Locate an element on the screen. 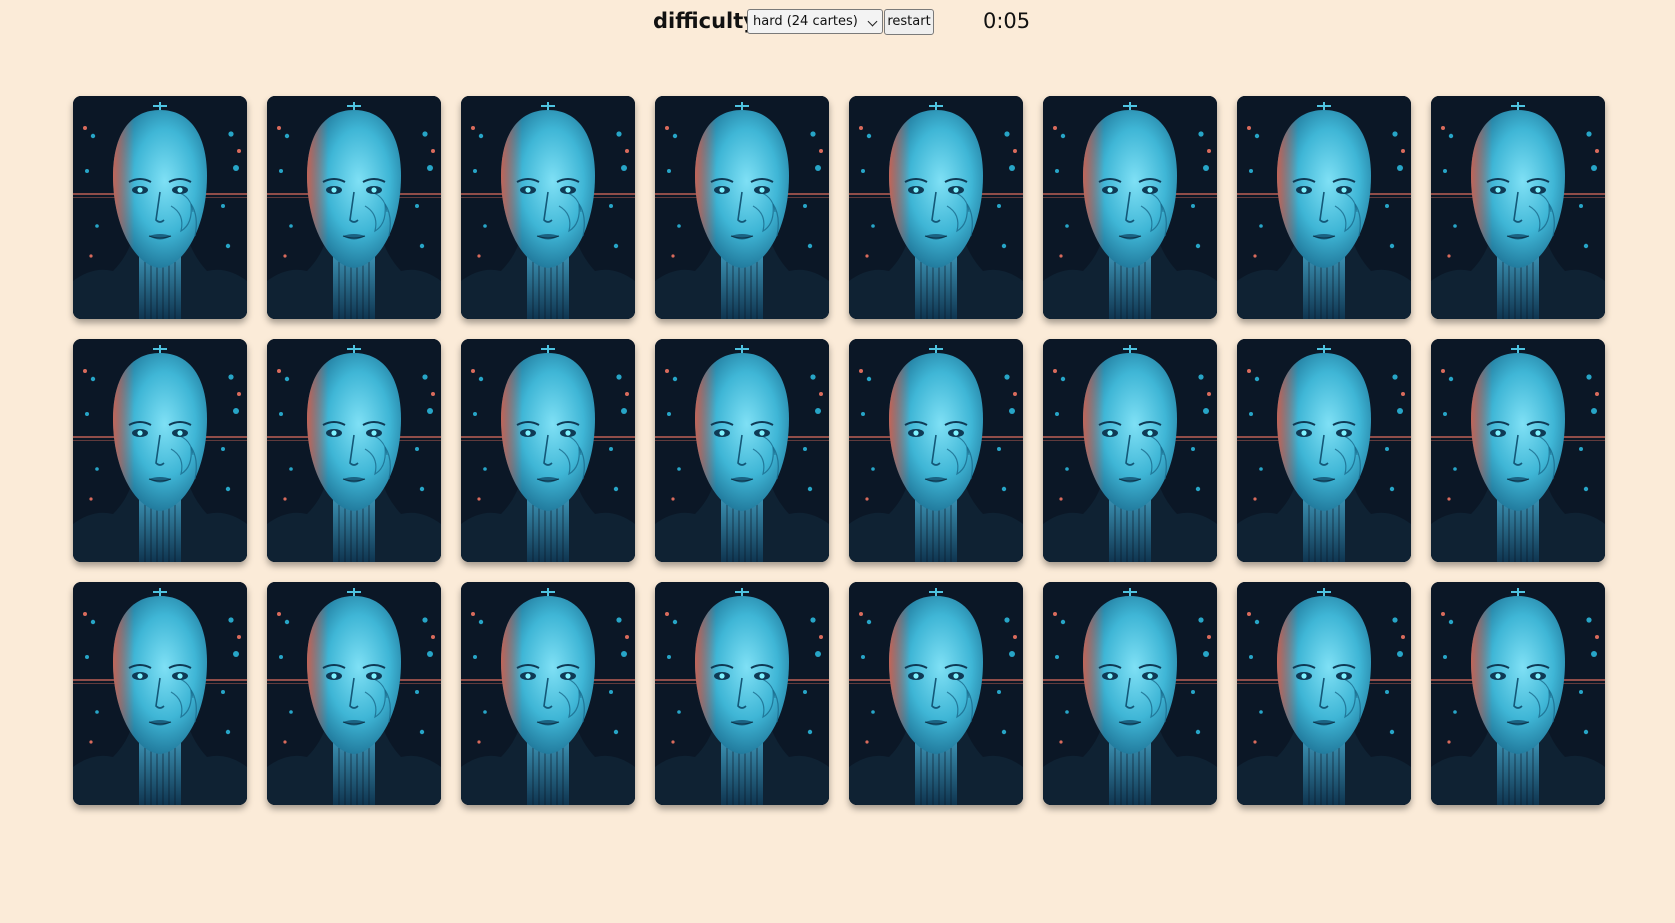  toolbar: difficulty hard (24 cartes) restart 0:05 is located at coordinates (837, 23).